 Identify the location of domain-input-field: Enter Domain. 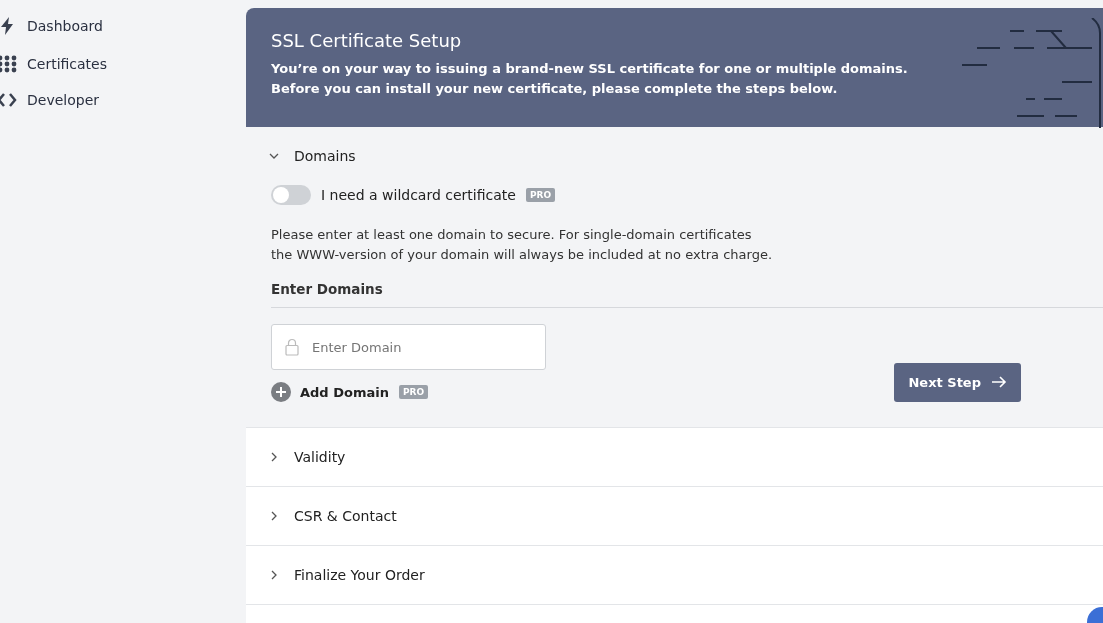
(408, 347).